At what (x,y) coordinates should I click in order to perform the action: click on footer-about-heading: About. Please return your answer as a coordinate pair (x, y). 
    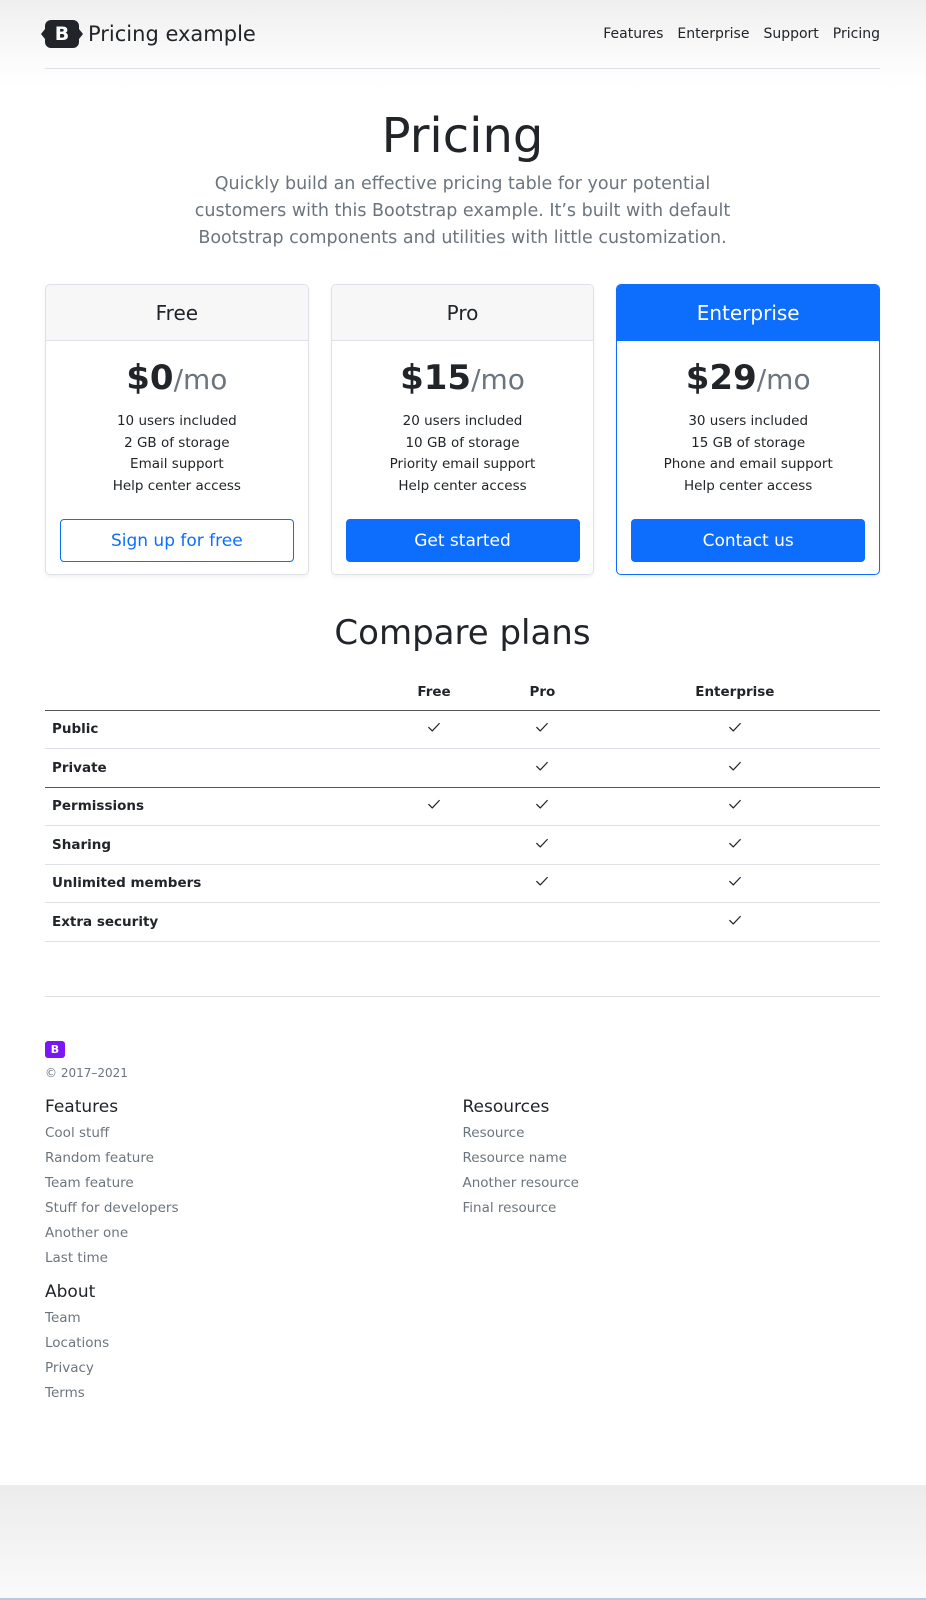
    Looking at the image, I should click on (70, 1292).